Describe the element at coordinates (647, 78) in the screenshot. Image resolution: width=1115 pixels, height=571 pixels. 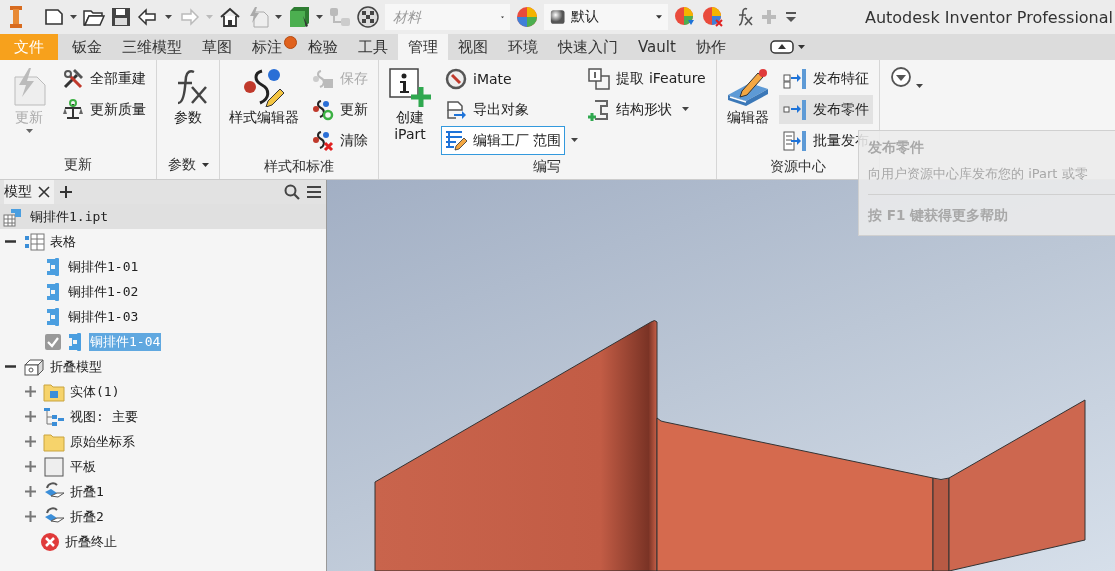
I see `ribbon-button: 提取 iFeature` at that location.